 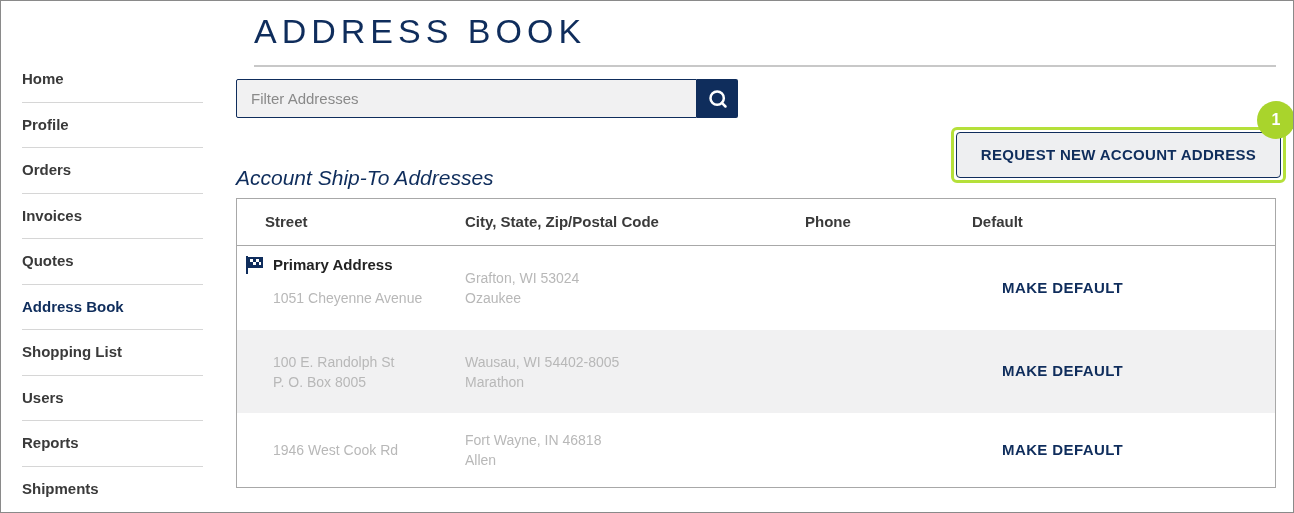 What do you see at coordinates (365, 177) in the screenshot?
I see `section-title: Account Ship-To Addresses` at bounding box center [365, 177].